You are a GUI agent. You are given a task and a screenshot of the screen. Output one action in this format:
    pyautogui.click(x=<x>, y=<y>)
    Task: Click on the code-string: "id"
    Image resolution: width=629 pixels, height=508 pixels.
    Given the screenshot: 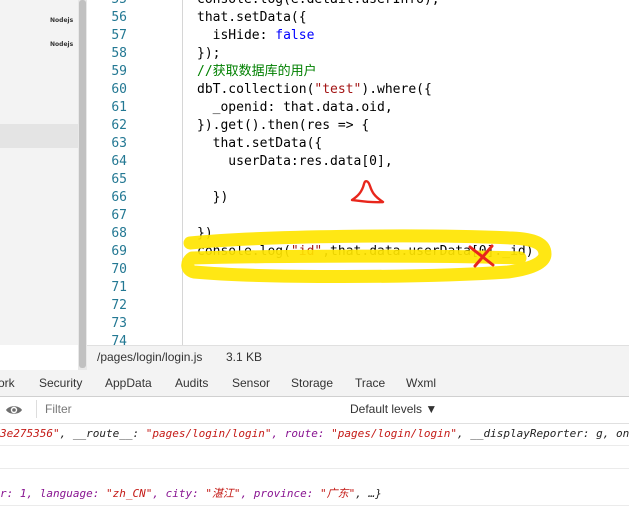 What is the action you would take?
    pyautogui.click(x=306, y=251)
    